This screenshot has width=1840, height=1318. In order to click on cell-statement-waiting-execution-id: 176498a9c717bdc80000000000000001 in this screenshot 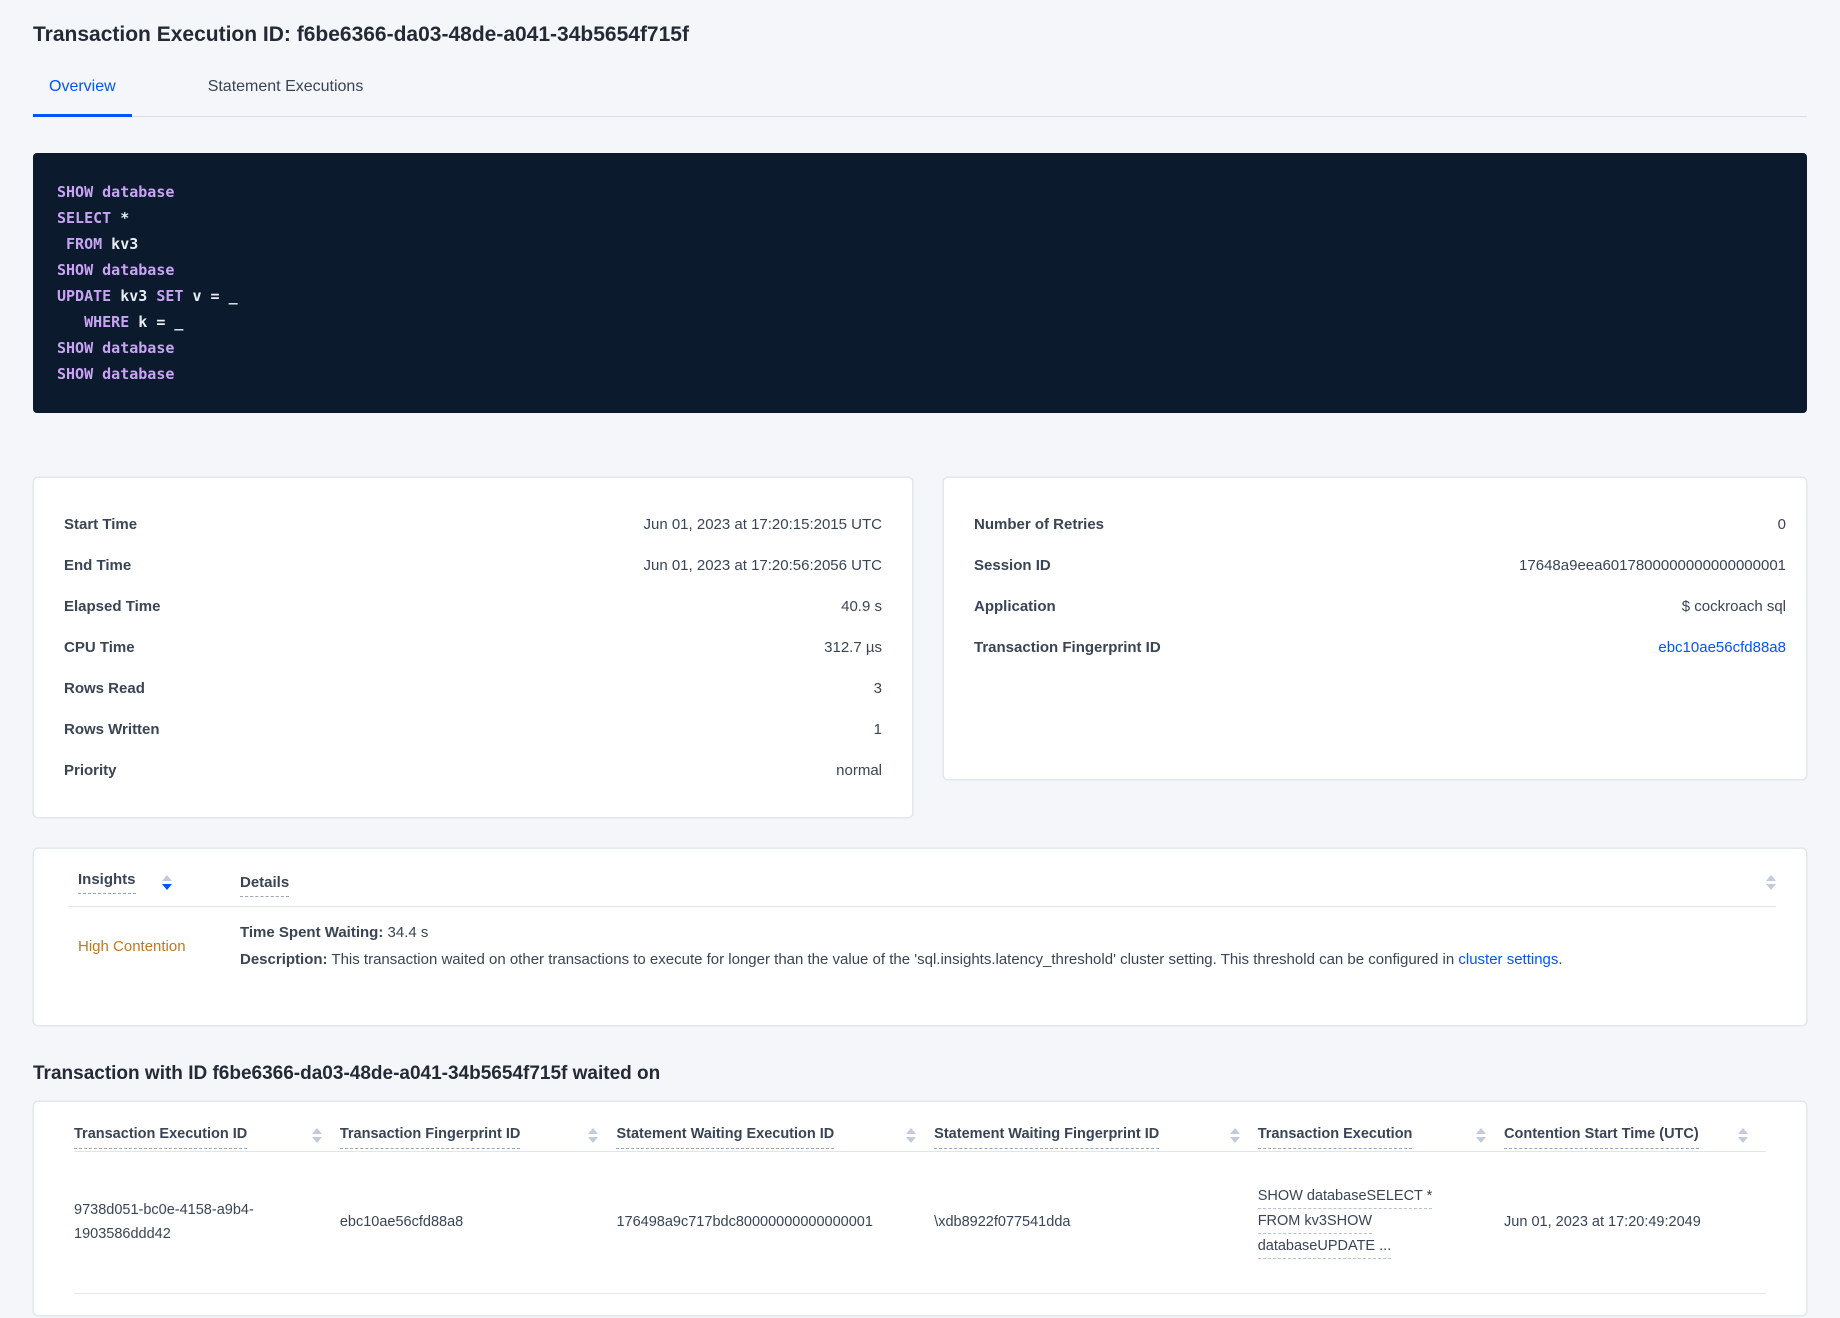, I will do `click(744, 1221)`.